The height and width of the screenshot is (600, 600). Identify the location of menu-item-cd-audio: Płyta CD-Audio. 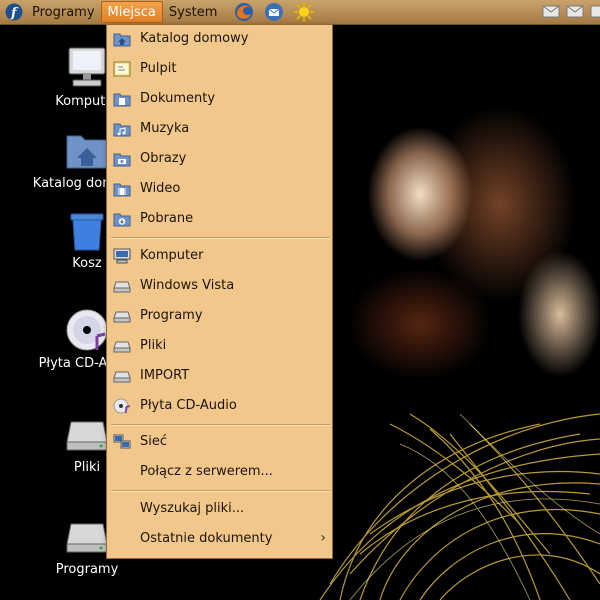
(219, 406).